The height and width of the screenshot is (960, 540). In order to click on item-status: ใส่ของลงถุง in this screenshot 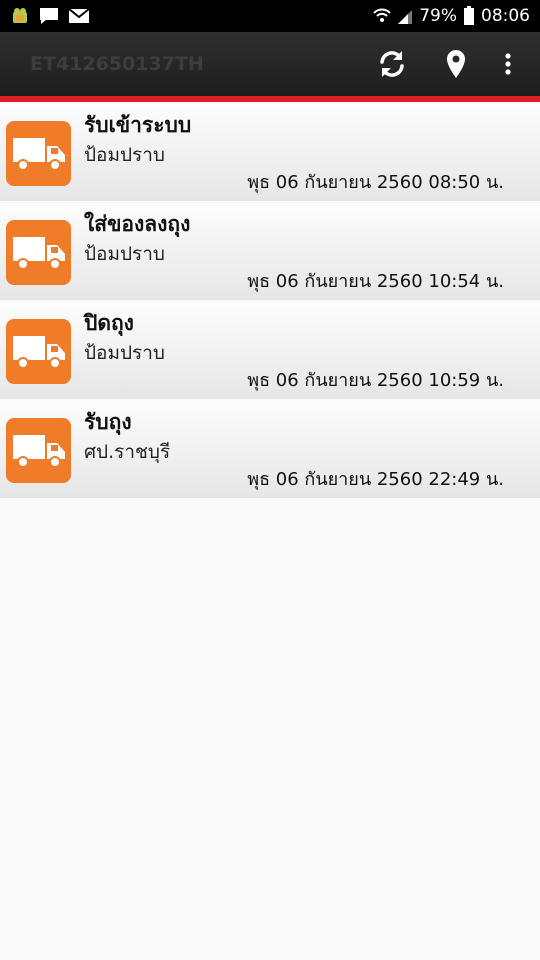, I will do `click(137, 224)`.